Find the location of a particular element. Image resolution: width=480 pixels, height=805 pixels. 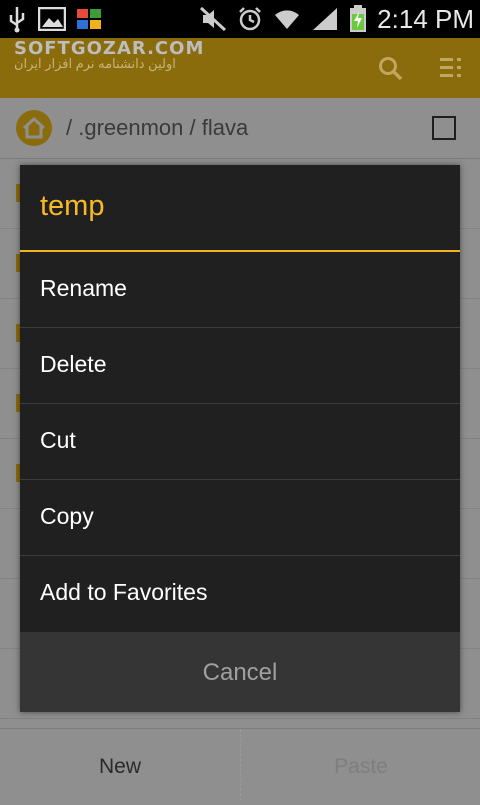

select-all-checkbox is located at coordinates (444, 128).